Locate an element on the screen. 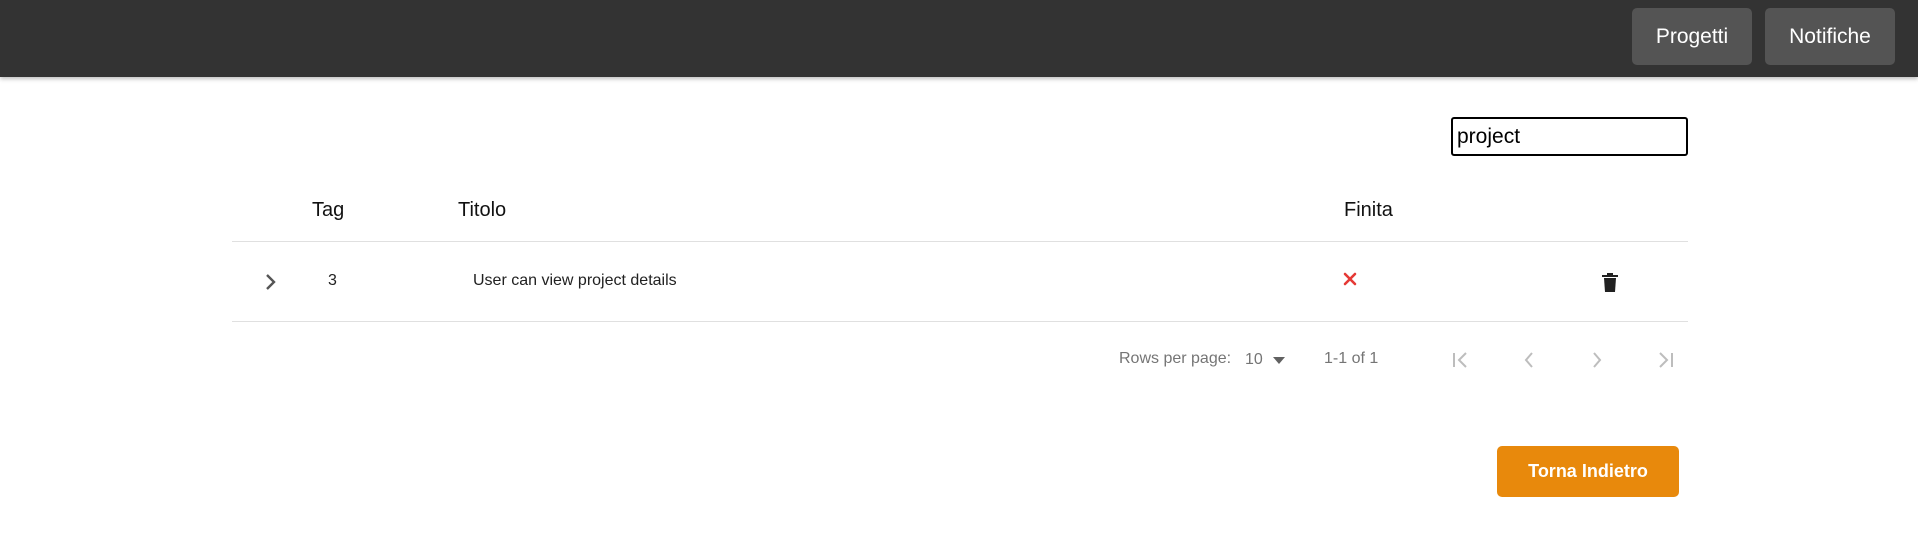 The image size is (1918, 560). table-pagination: Rows per page: 10 1-1 of 1 is located at coordinates (960, 360).